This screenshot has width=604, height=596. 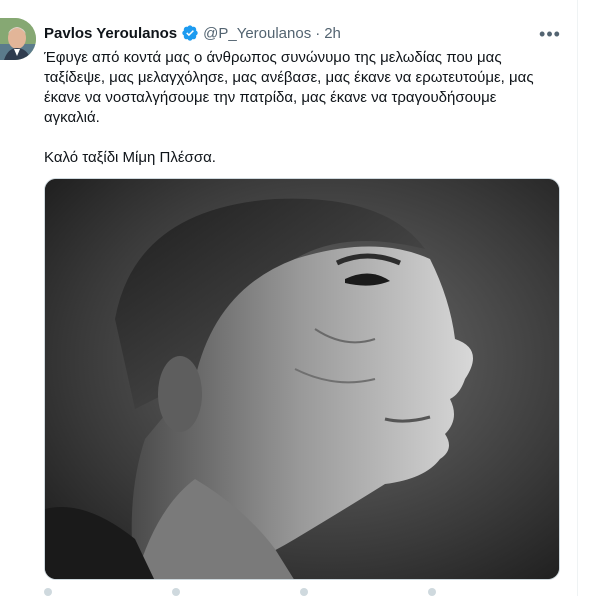 What do you see at coordinates (332, 33) in the screenshot?
I see `tweet-timestamp: 2h` at bounding box center [332, 33].